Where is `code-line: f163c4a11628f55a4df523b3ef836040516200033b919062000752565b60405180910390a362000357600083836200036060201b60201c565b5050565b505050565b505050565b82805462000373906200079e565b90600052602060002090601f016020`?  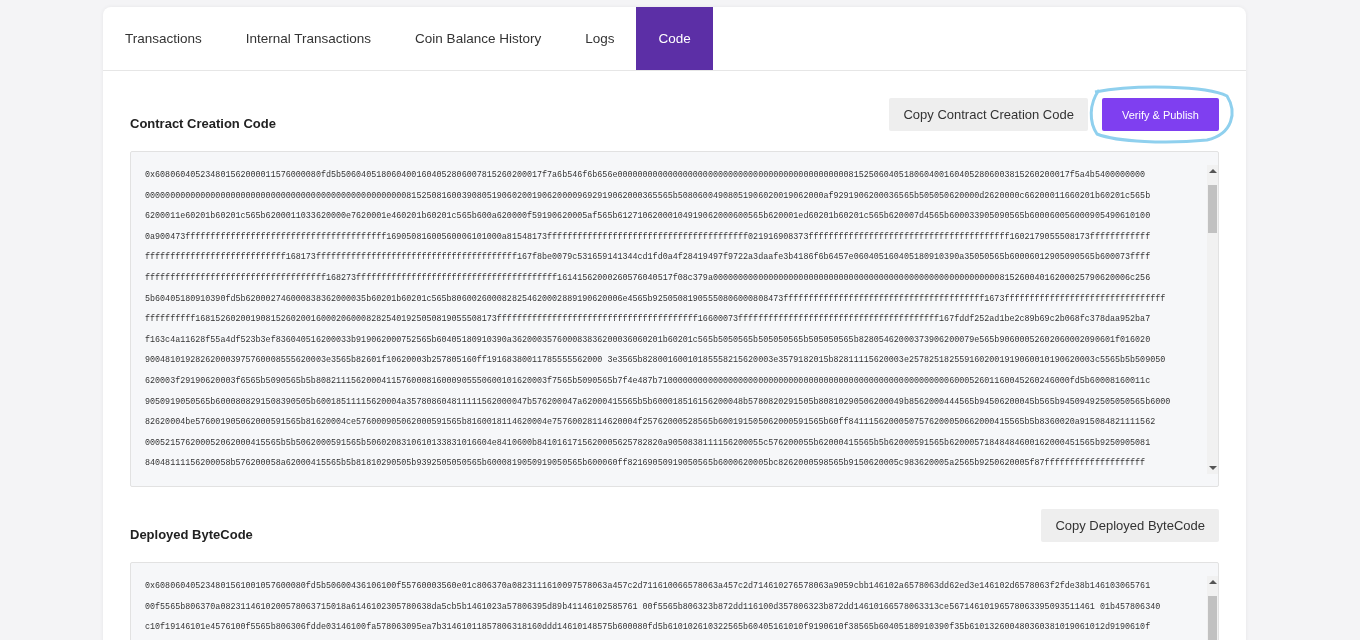 code-line: f163c4a11628f55a4df523b3ef836040516200033b919062000752565b60405180910390a362000357600083836200036060201b60201c565b5050565b505050565b505050565b82805462000373906200079e565b90600052602060002090601f016020 is located at coordinates (648, 340).